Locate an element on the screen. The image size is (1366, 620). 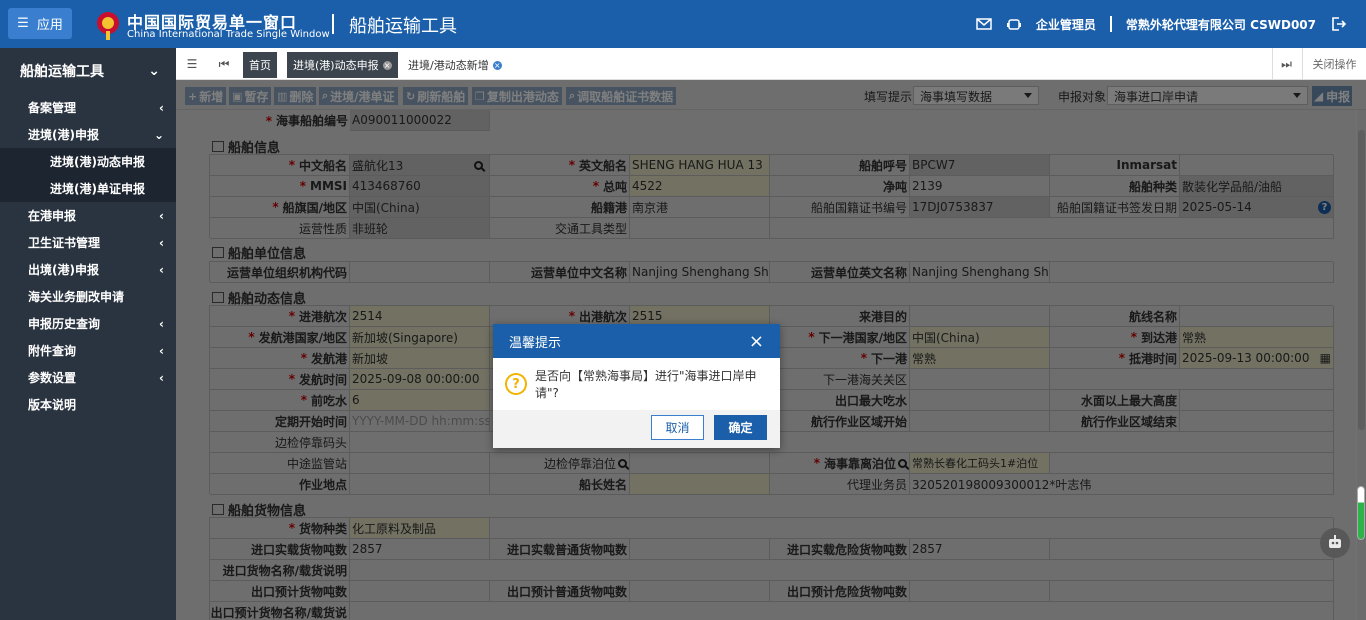
dialog-footer: 取消 确定 is located at coordinates (636, 429).